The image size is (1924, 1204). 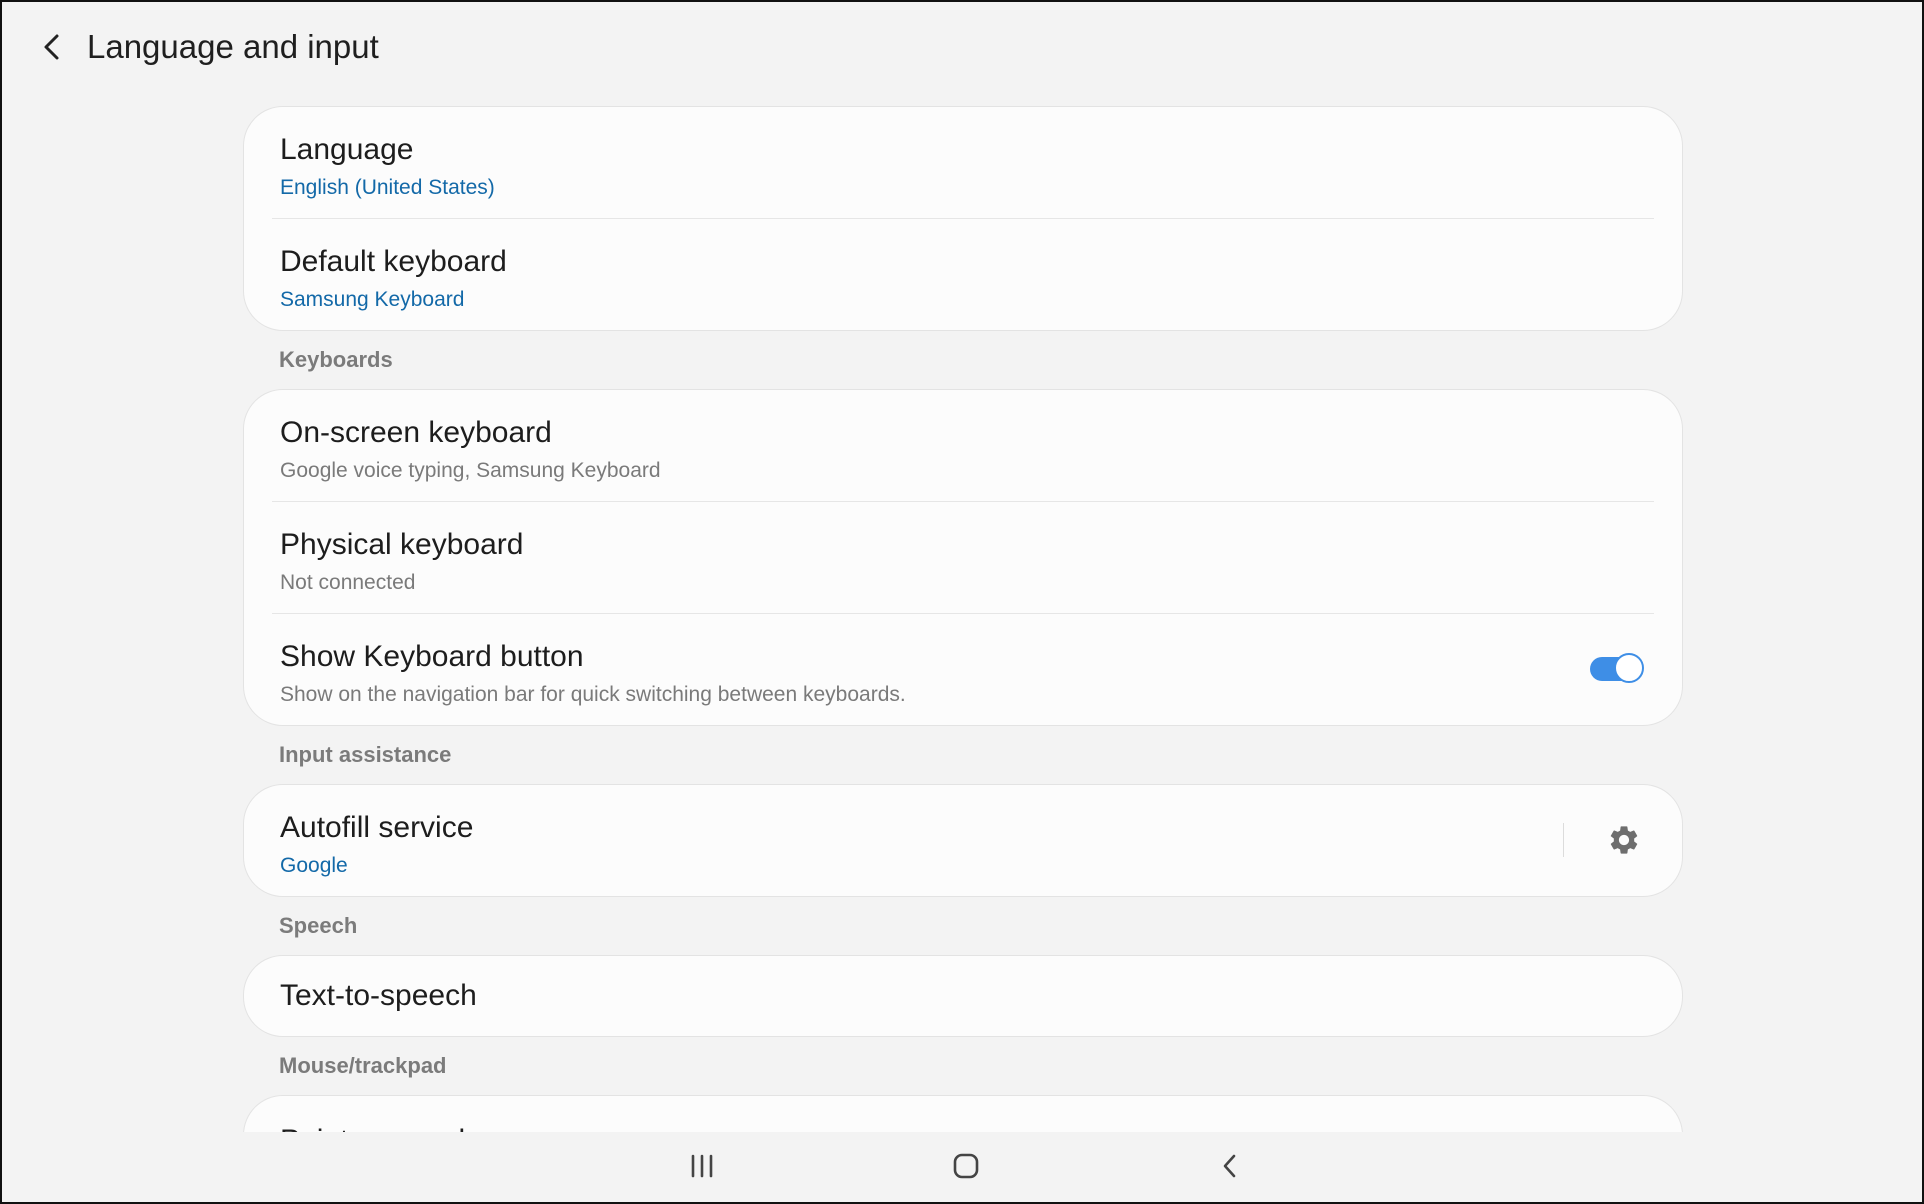 What do you see at coordinates (432, 656) in the screenshot?
I see `item-title: Show Keyboard button` at bounding box center [432, 656].